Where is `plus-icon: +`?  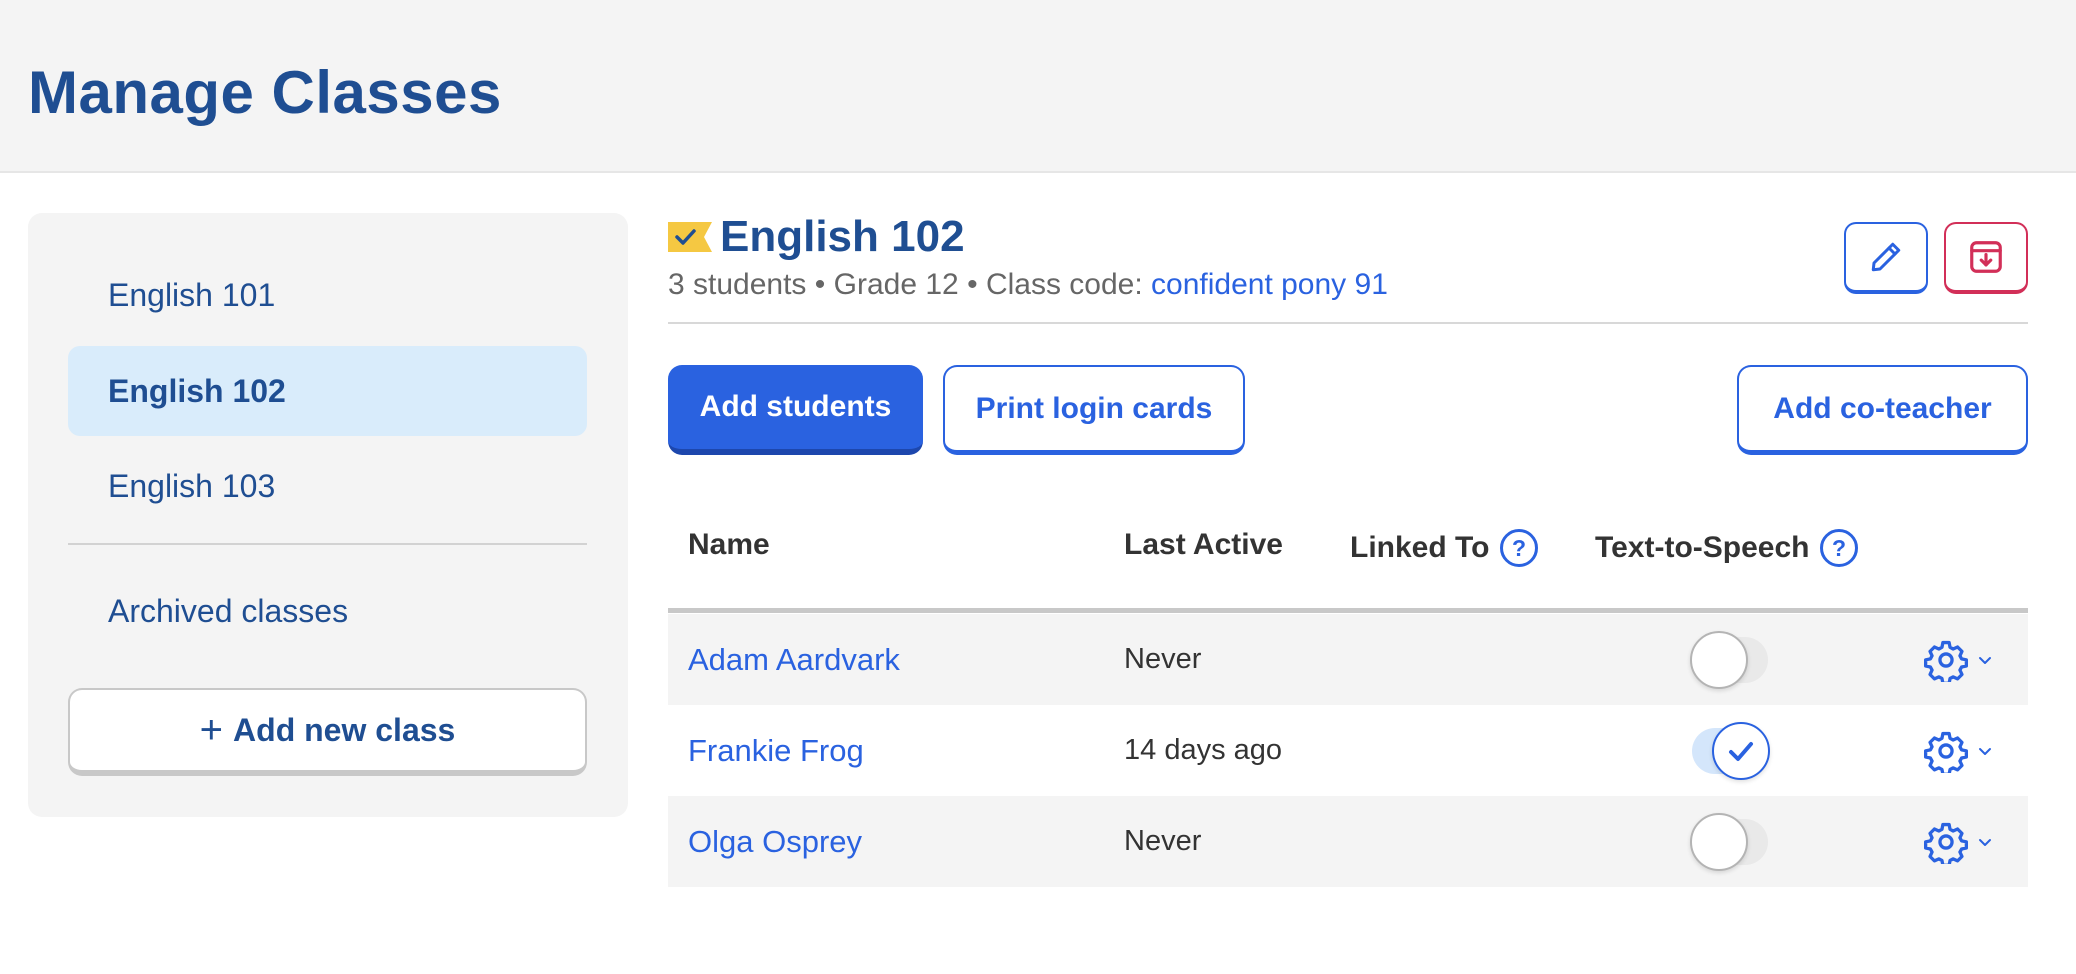
plus-icon: + is located at coordinates (211, 730).